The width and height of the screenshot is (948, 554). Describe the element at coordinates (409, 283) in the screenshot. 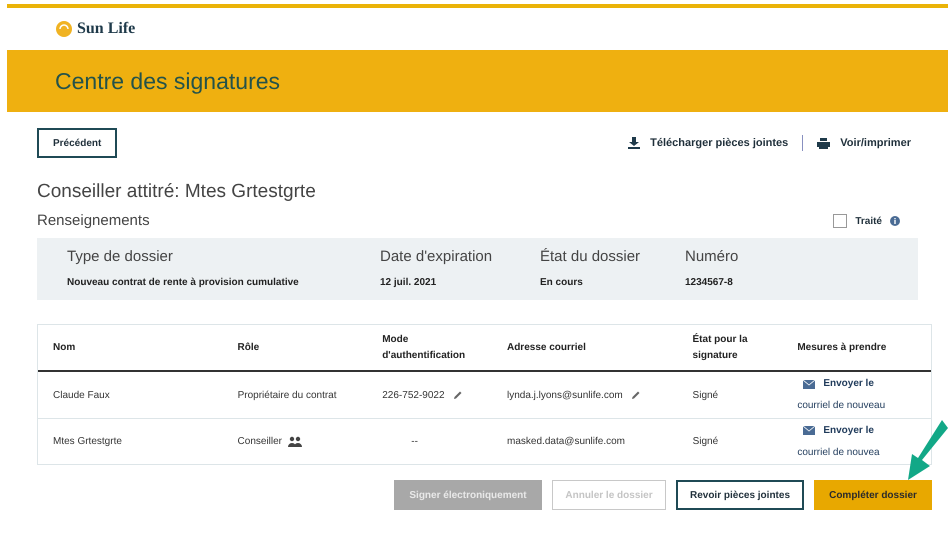

I see `summary-value: 12 juil. 2021` at that location.